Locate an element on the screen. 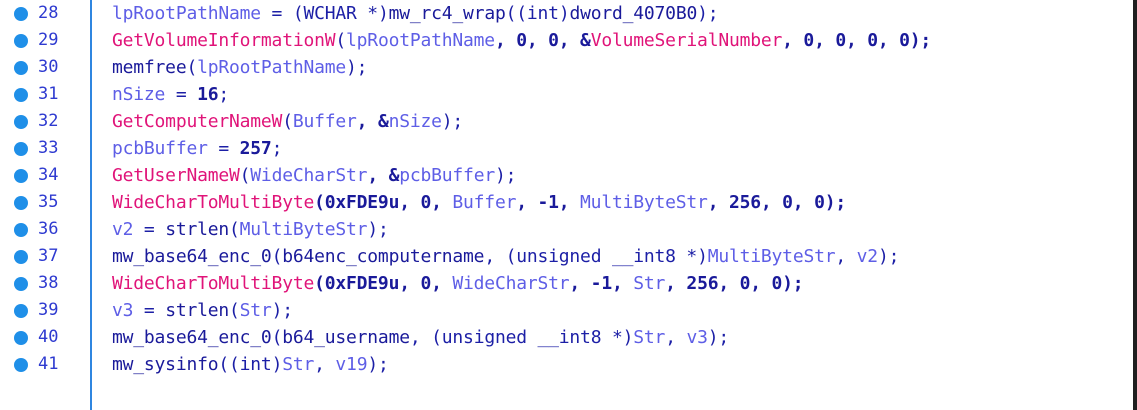  code-token: MultiByteStr is located at coordinates (303, 229).